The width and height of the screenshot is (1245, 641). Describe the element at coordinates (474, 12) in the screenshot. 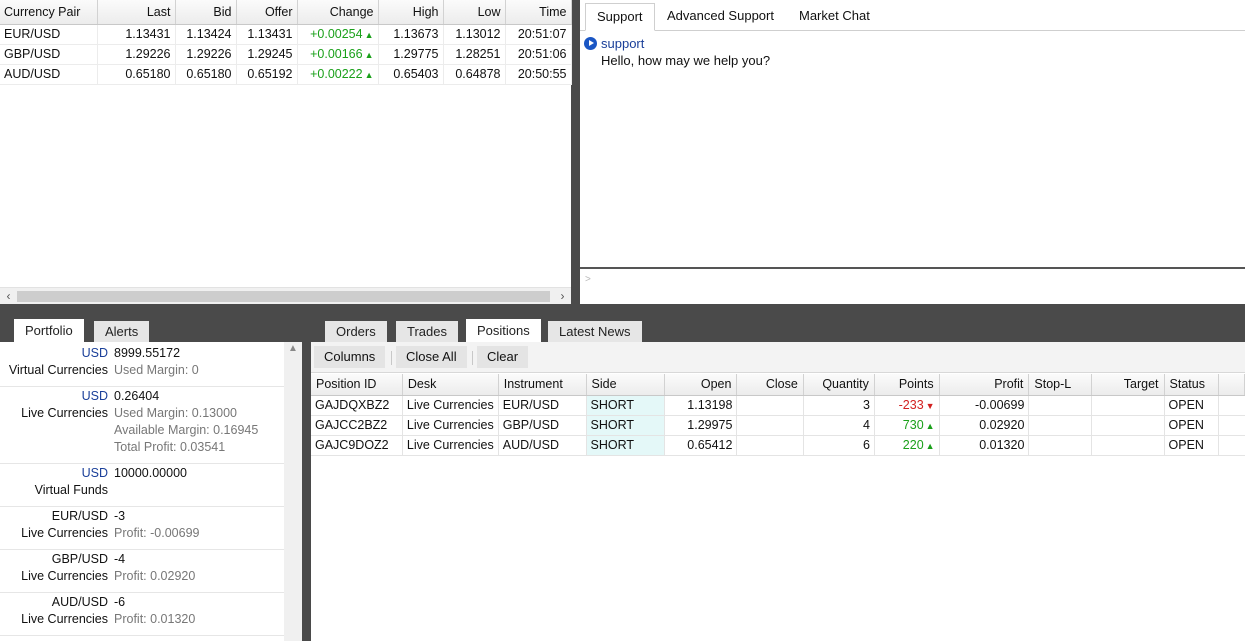

I see `col-header-low: Low` at that location.